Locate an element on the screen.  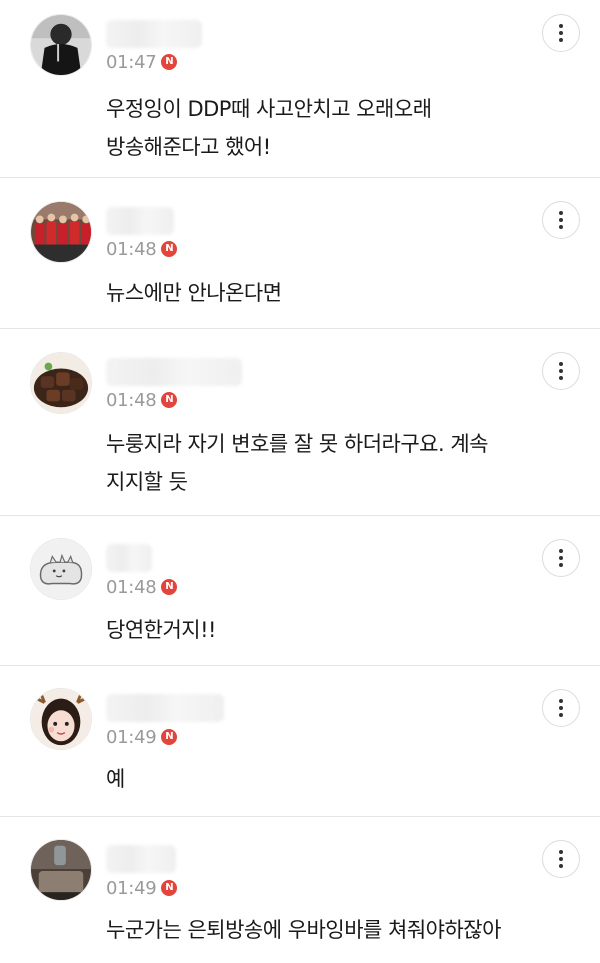
comment-text: 누룽지라 자기 변호를 잘 못 하더라구요. 계속 지지할 듯 is located at coordinates (297, 463).